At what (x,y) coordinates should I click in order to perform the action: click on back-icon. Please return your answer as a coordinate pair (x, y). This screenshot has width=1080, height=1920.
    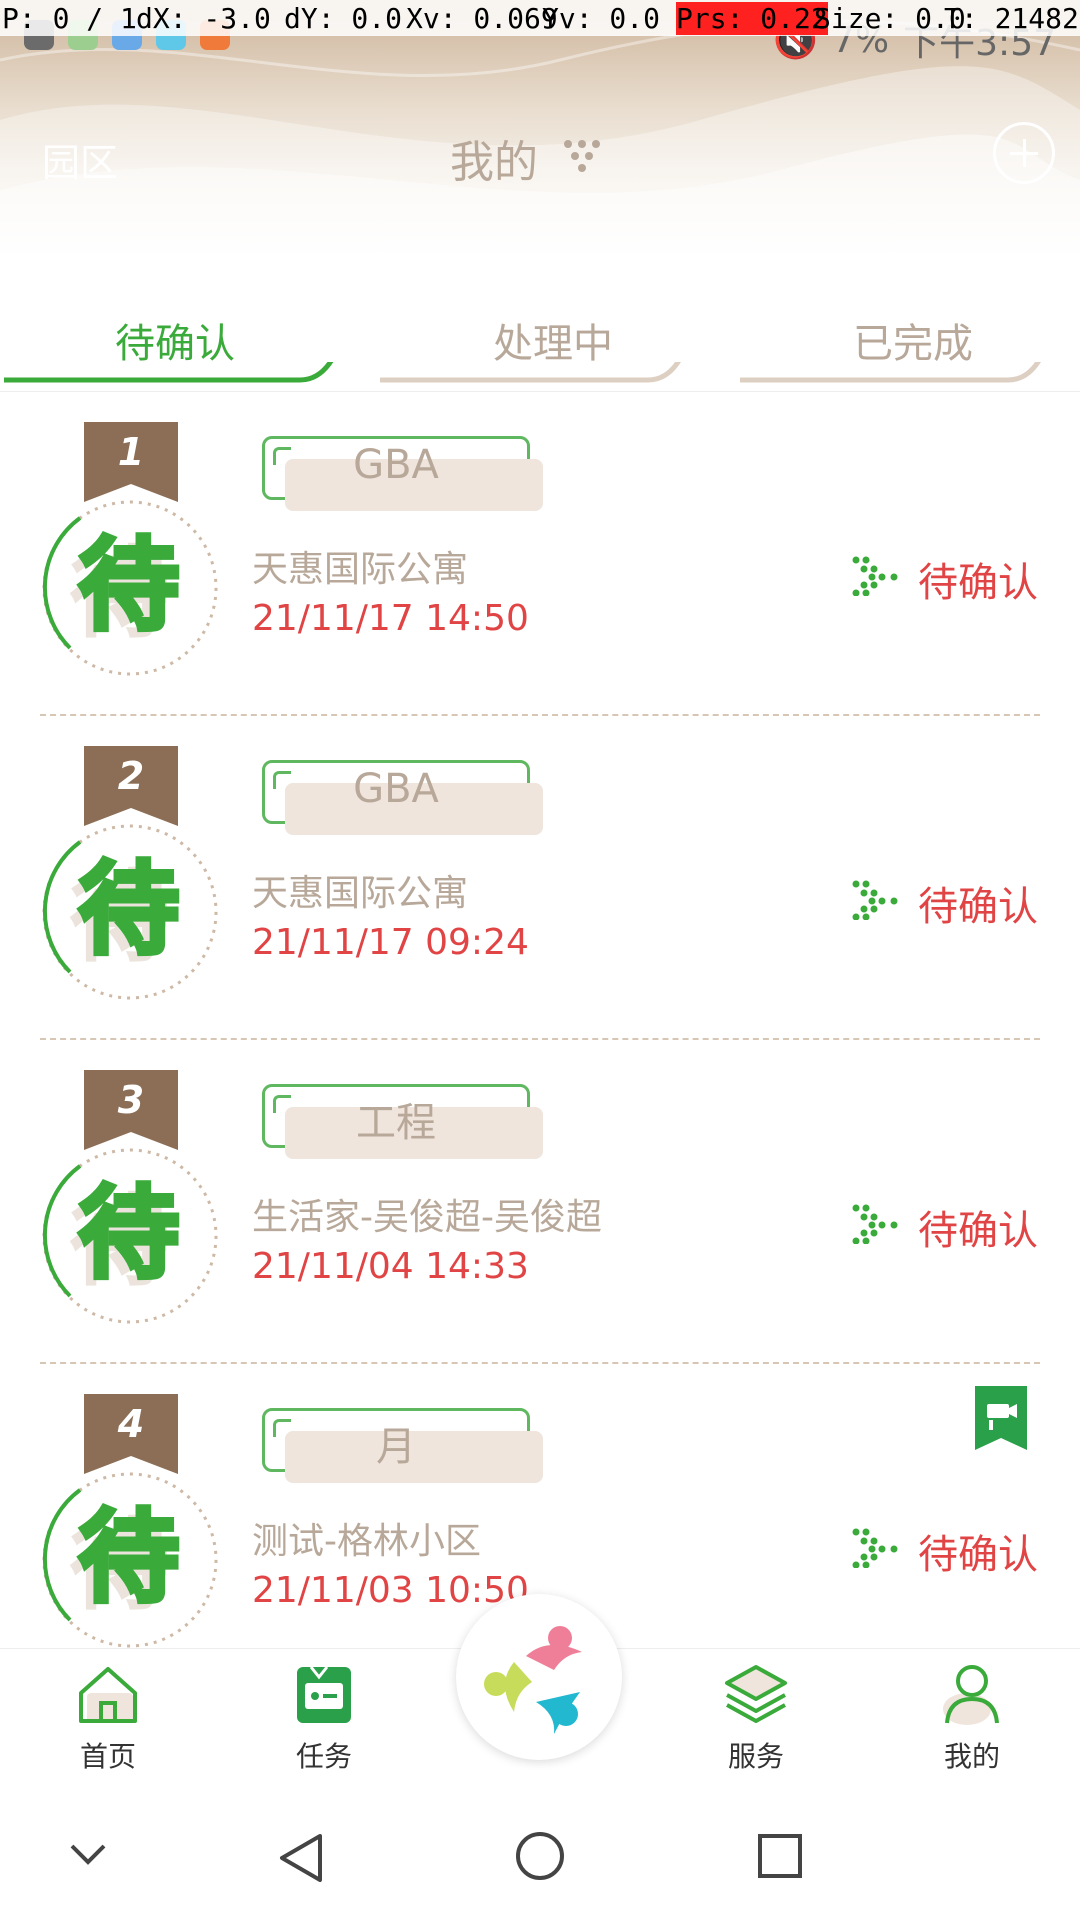
    Looking at the image, I should click on (301, 1858).